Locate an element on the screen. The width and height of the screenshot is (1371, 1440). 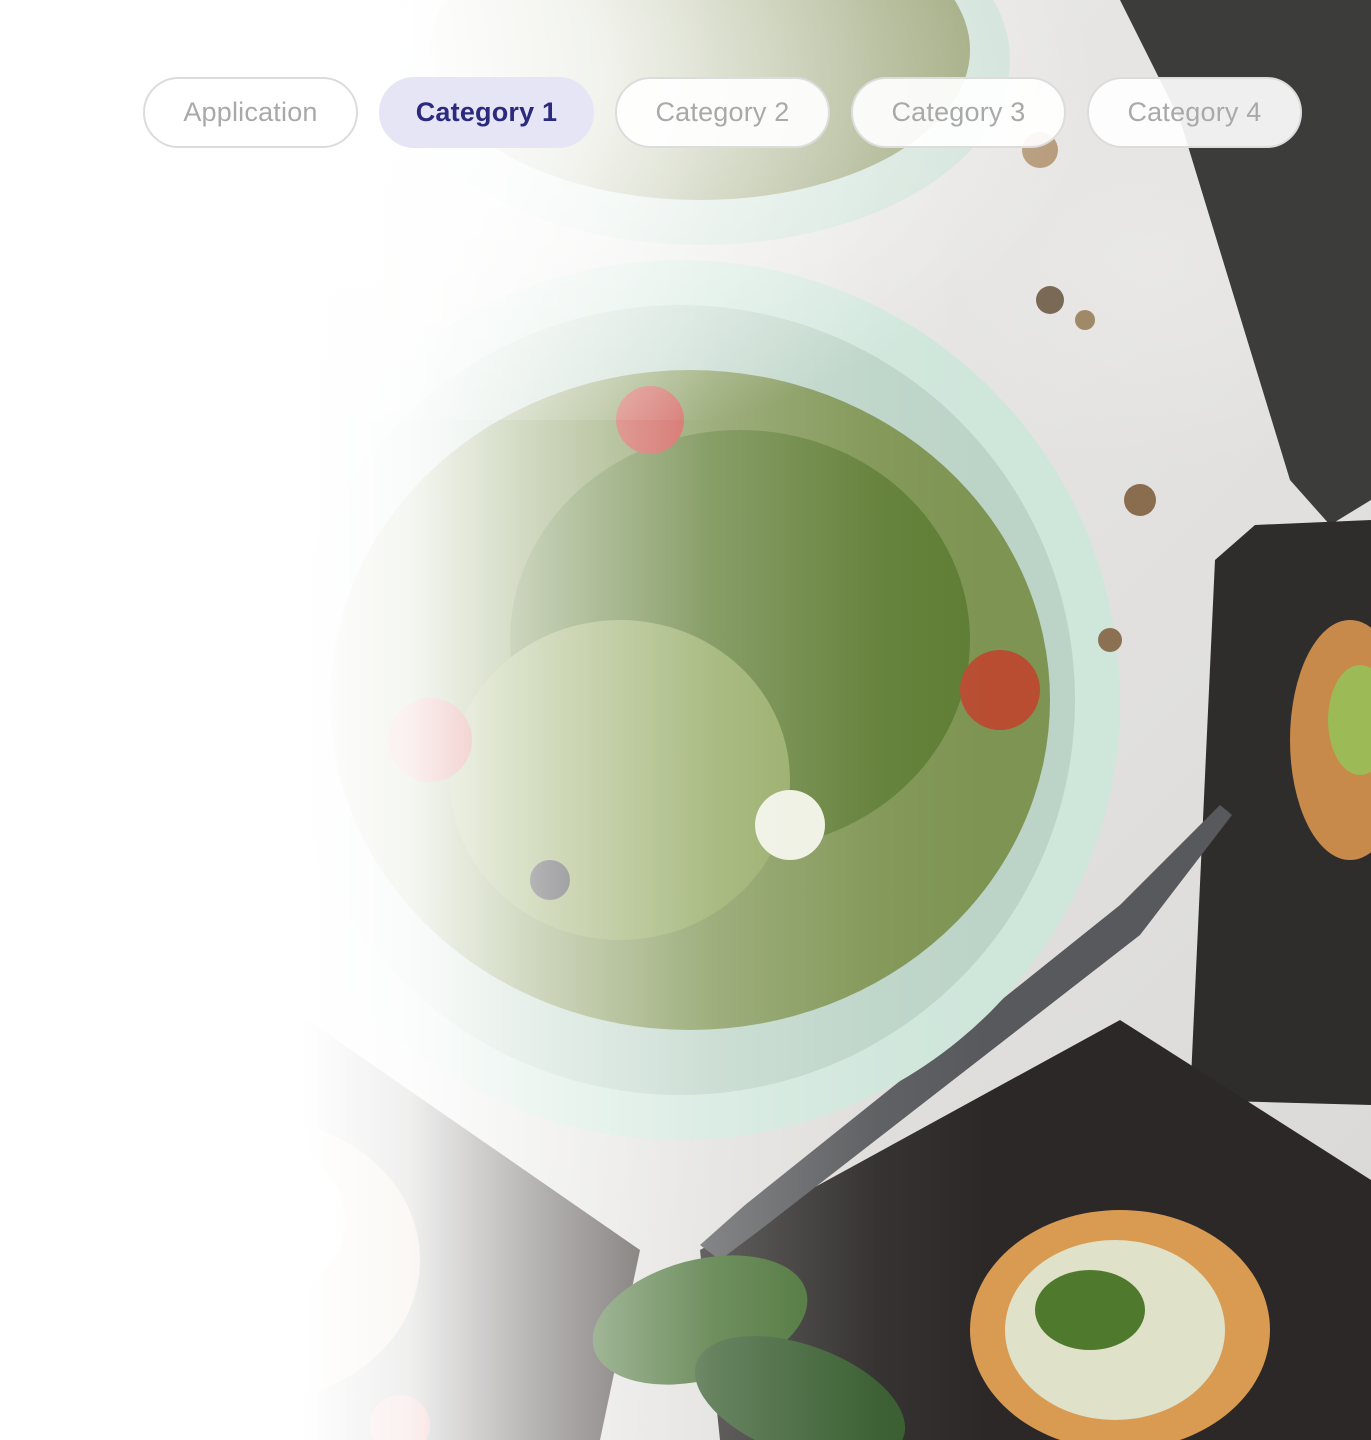
tab-application: Application is located at coordinates (250, 112).